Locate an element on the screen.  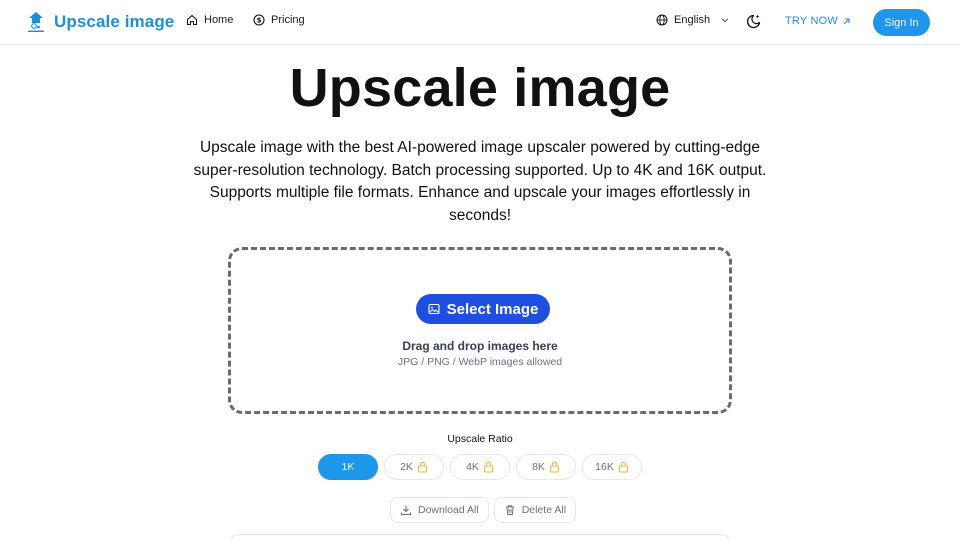
allowed-formats-text: JPG / PNG / WebP images allowed is located at coordinates (480, 362).